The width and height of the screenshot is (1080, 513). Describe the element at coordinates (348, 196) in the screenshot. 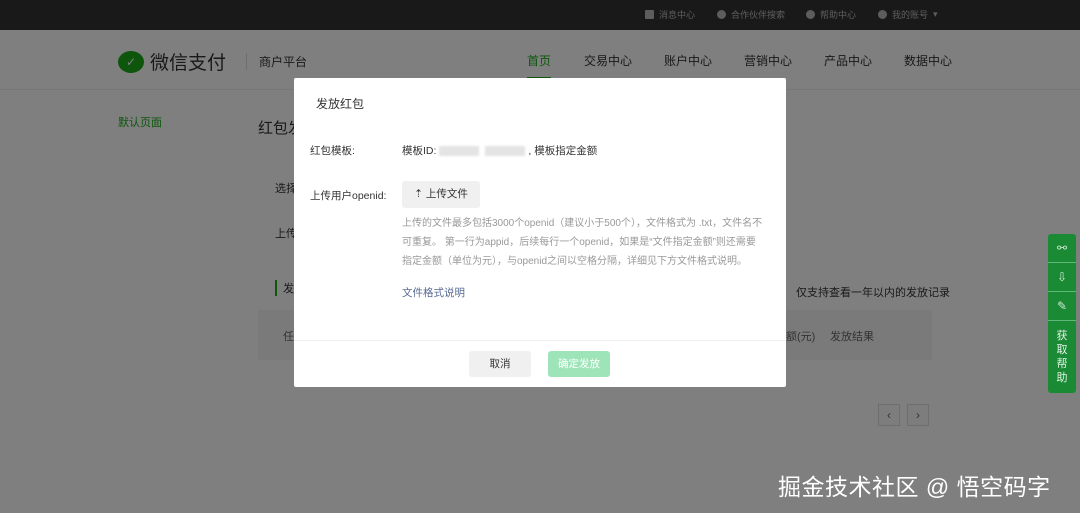

I see `upload-openid-label: 上传用户openid:` at that location.